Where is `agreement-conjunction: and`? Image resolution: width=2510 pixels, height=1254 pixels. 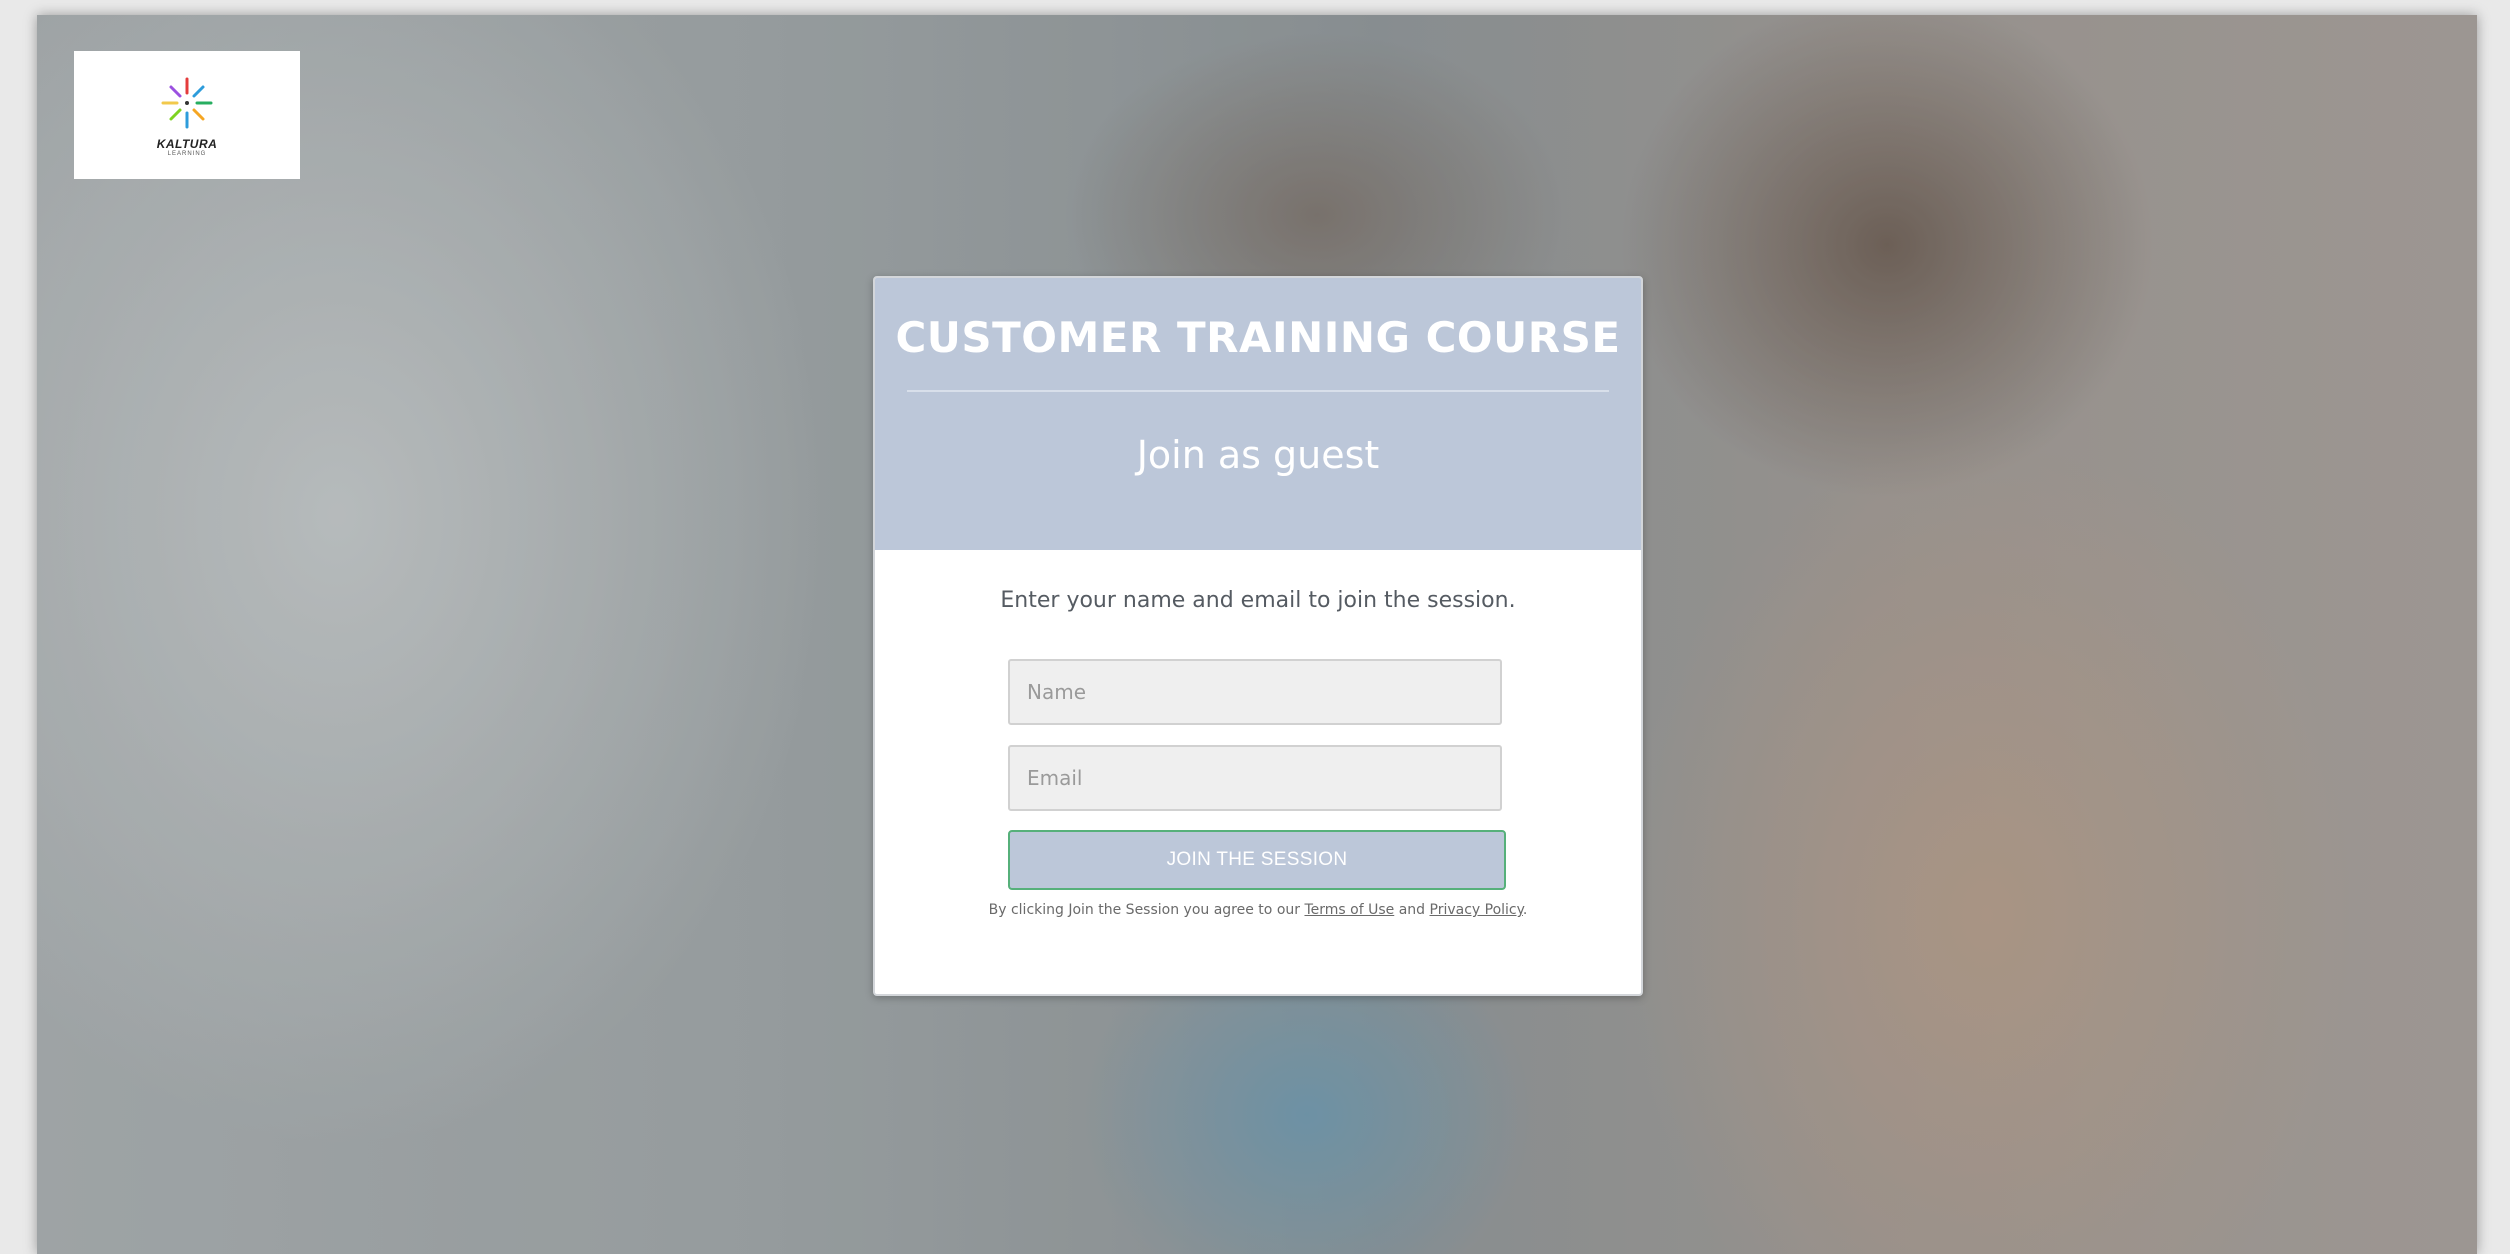
agreement-conjunction: and is located at coordinates (1412, 910).